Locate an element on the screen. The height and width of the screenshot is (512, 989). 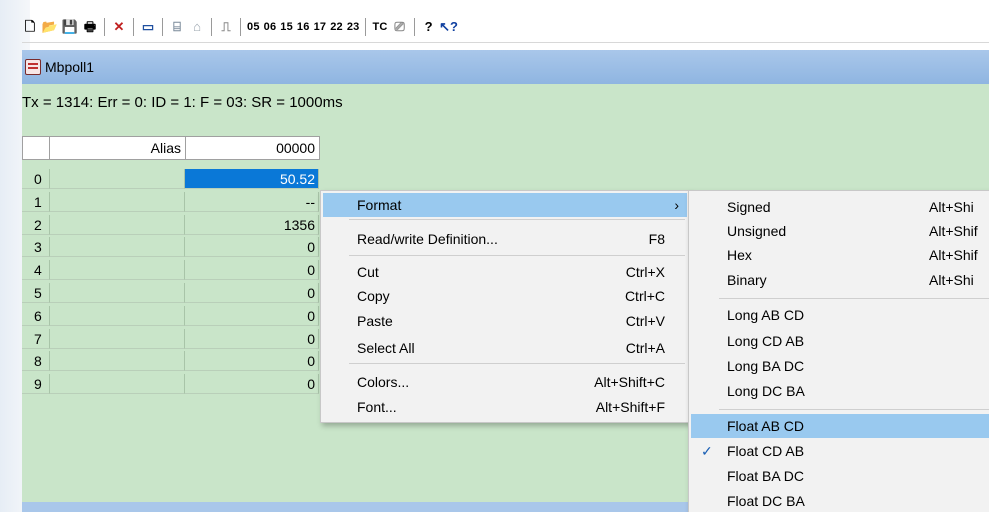
function-06-button: 06 is located at coordinates (270, 27).